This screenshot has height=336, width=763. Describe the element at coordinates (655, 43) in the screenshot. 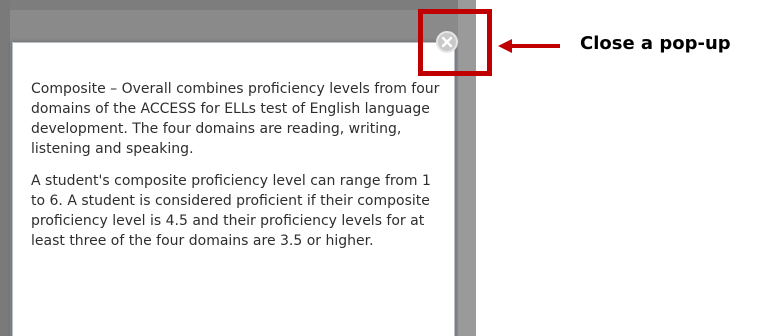

I see `callout-label: Close a pop-up` at that location.